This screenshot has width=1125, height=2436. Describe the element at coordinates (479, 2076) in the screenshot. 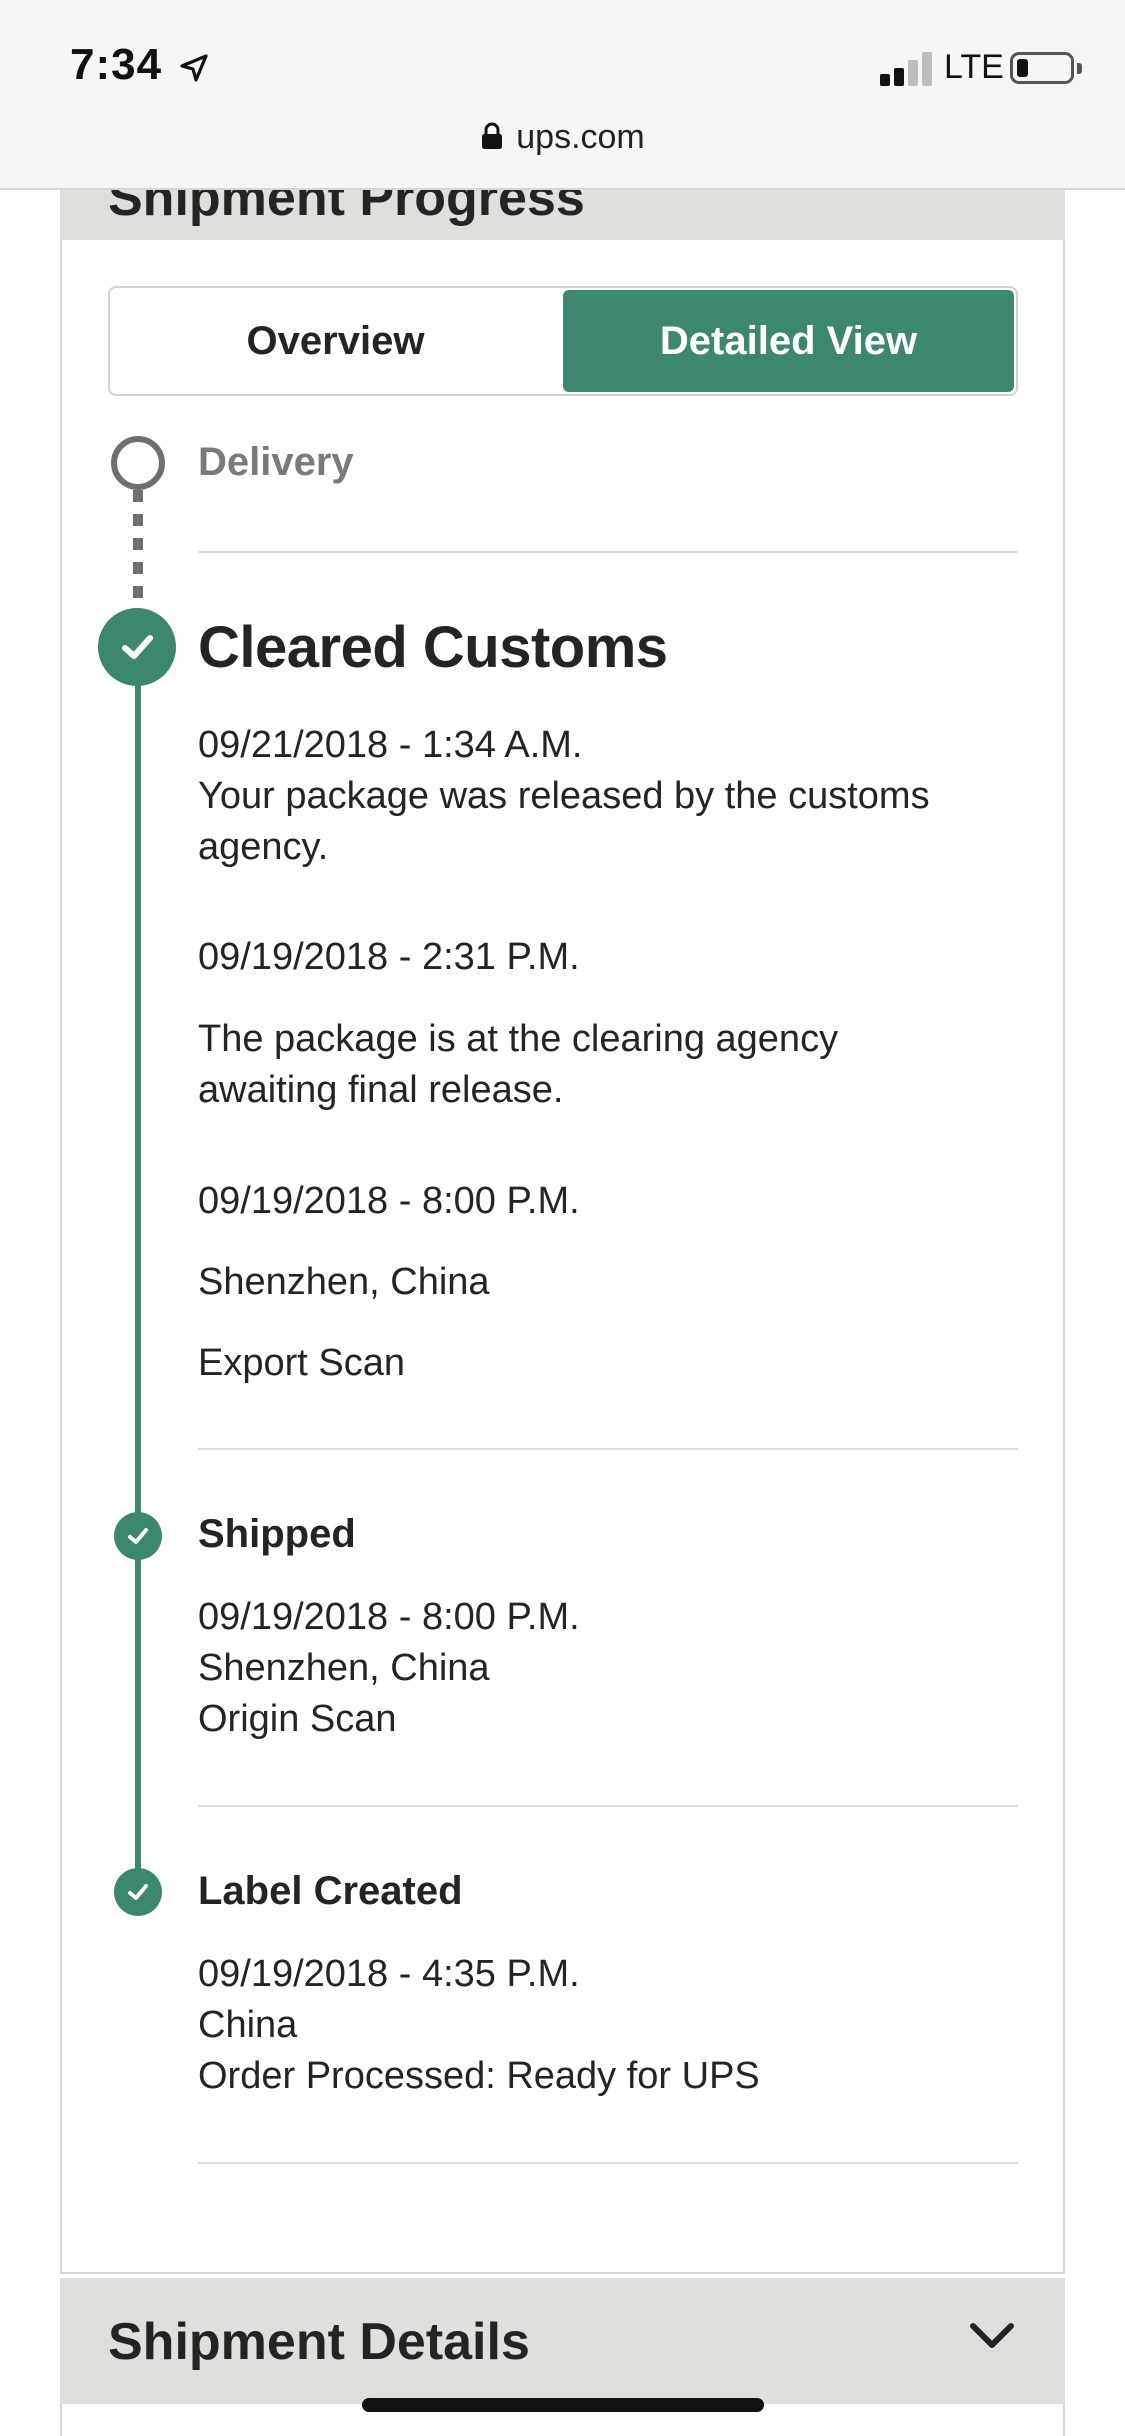

I see `event-activity: Order Processed: Ready for UPS` at that location.